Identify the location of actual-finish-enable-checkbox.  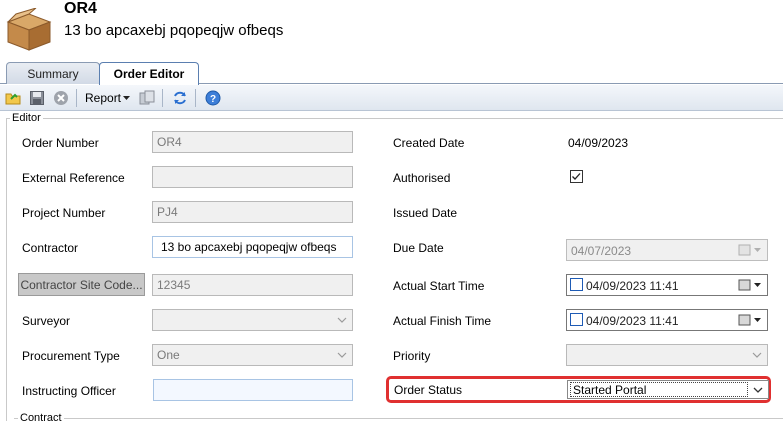
(576, 319).